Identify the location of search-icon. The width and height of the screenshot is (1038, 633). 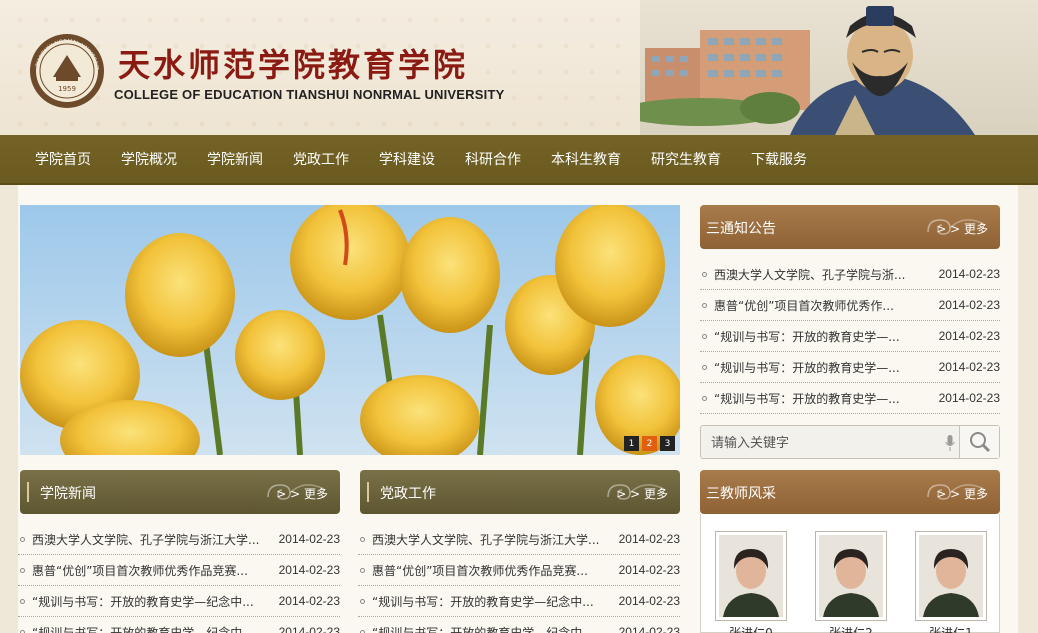
(980, 442).